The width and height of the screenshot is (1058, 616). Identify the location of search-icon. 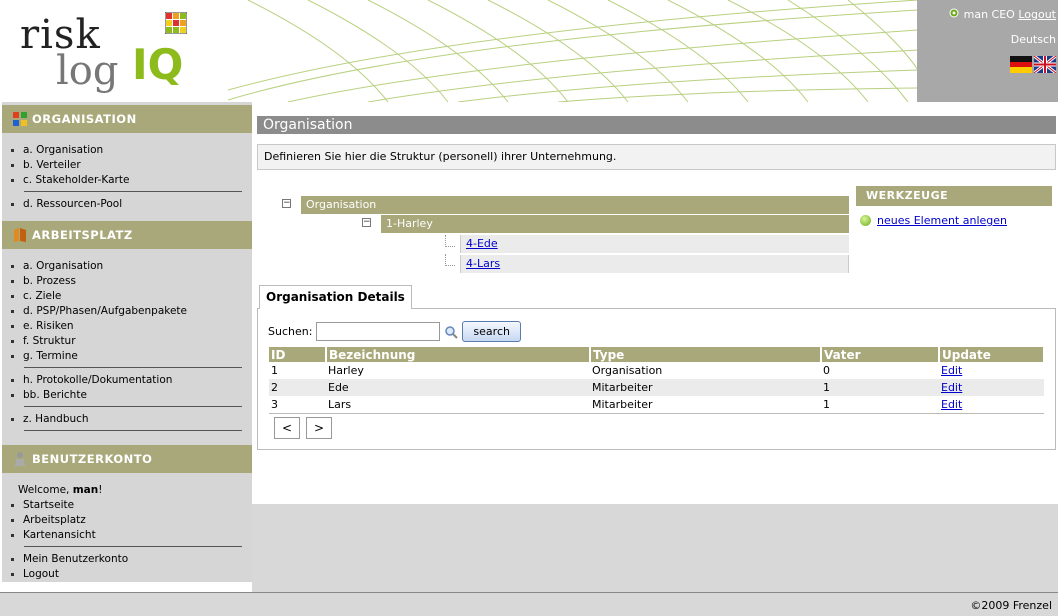
(452, 332).